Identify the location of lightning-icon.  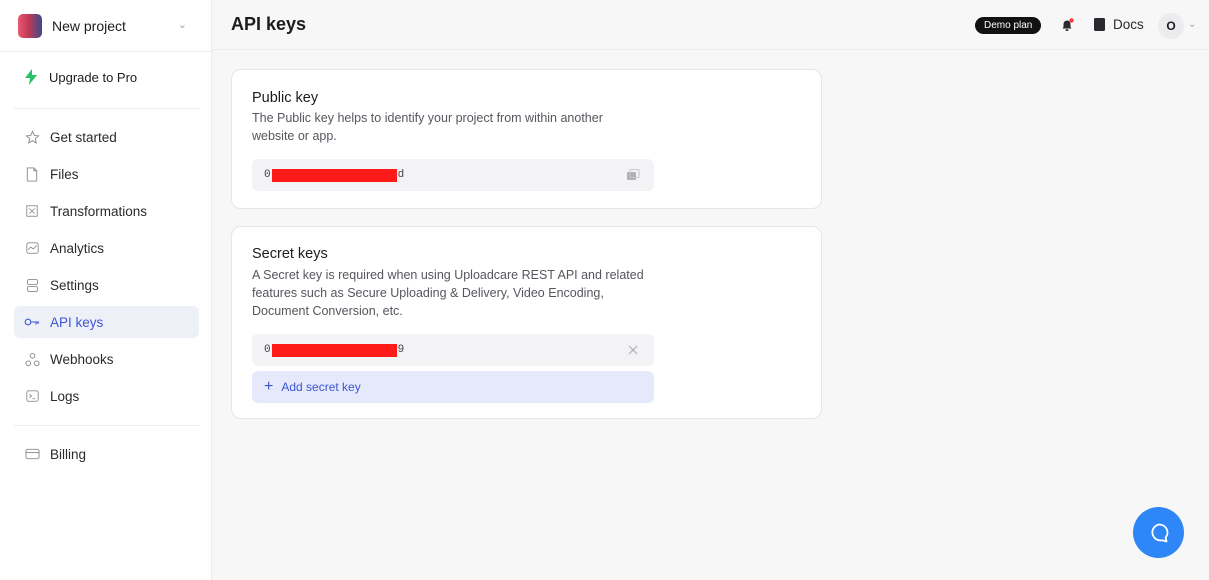
(32, 77).